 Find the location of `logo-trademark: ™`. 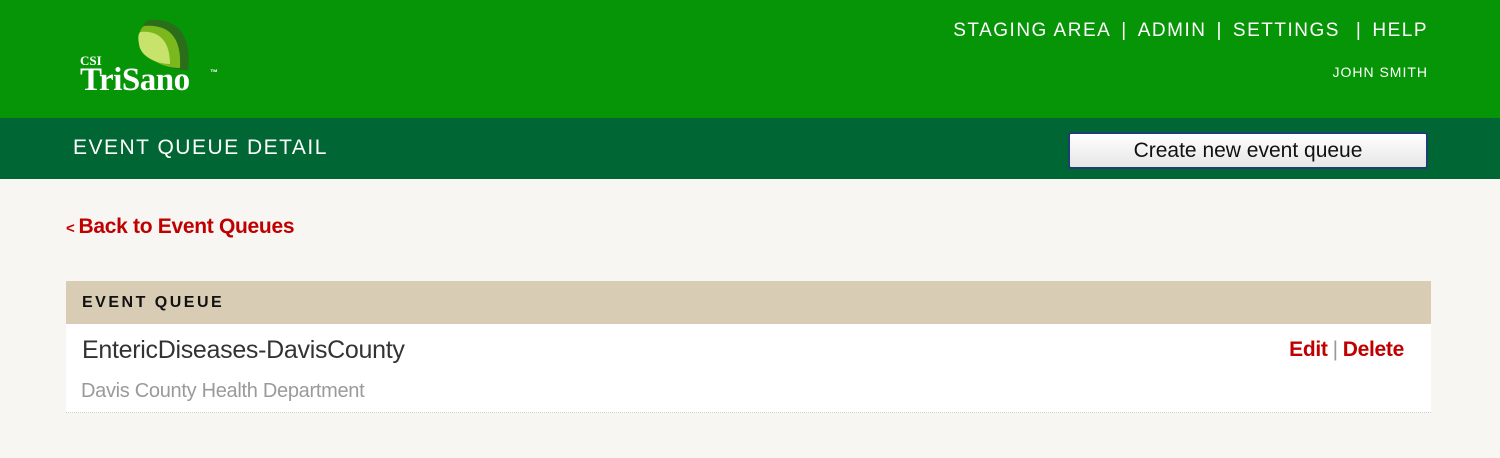

logo-trademark: ™ is located at coordinates (214, 72).